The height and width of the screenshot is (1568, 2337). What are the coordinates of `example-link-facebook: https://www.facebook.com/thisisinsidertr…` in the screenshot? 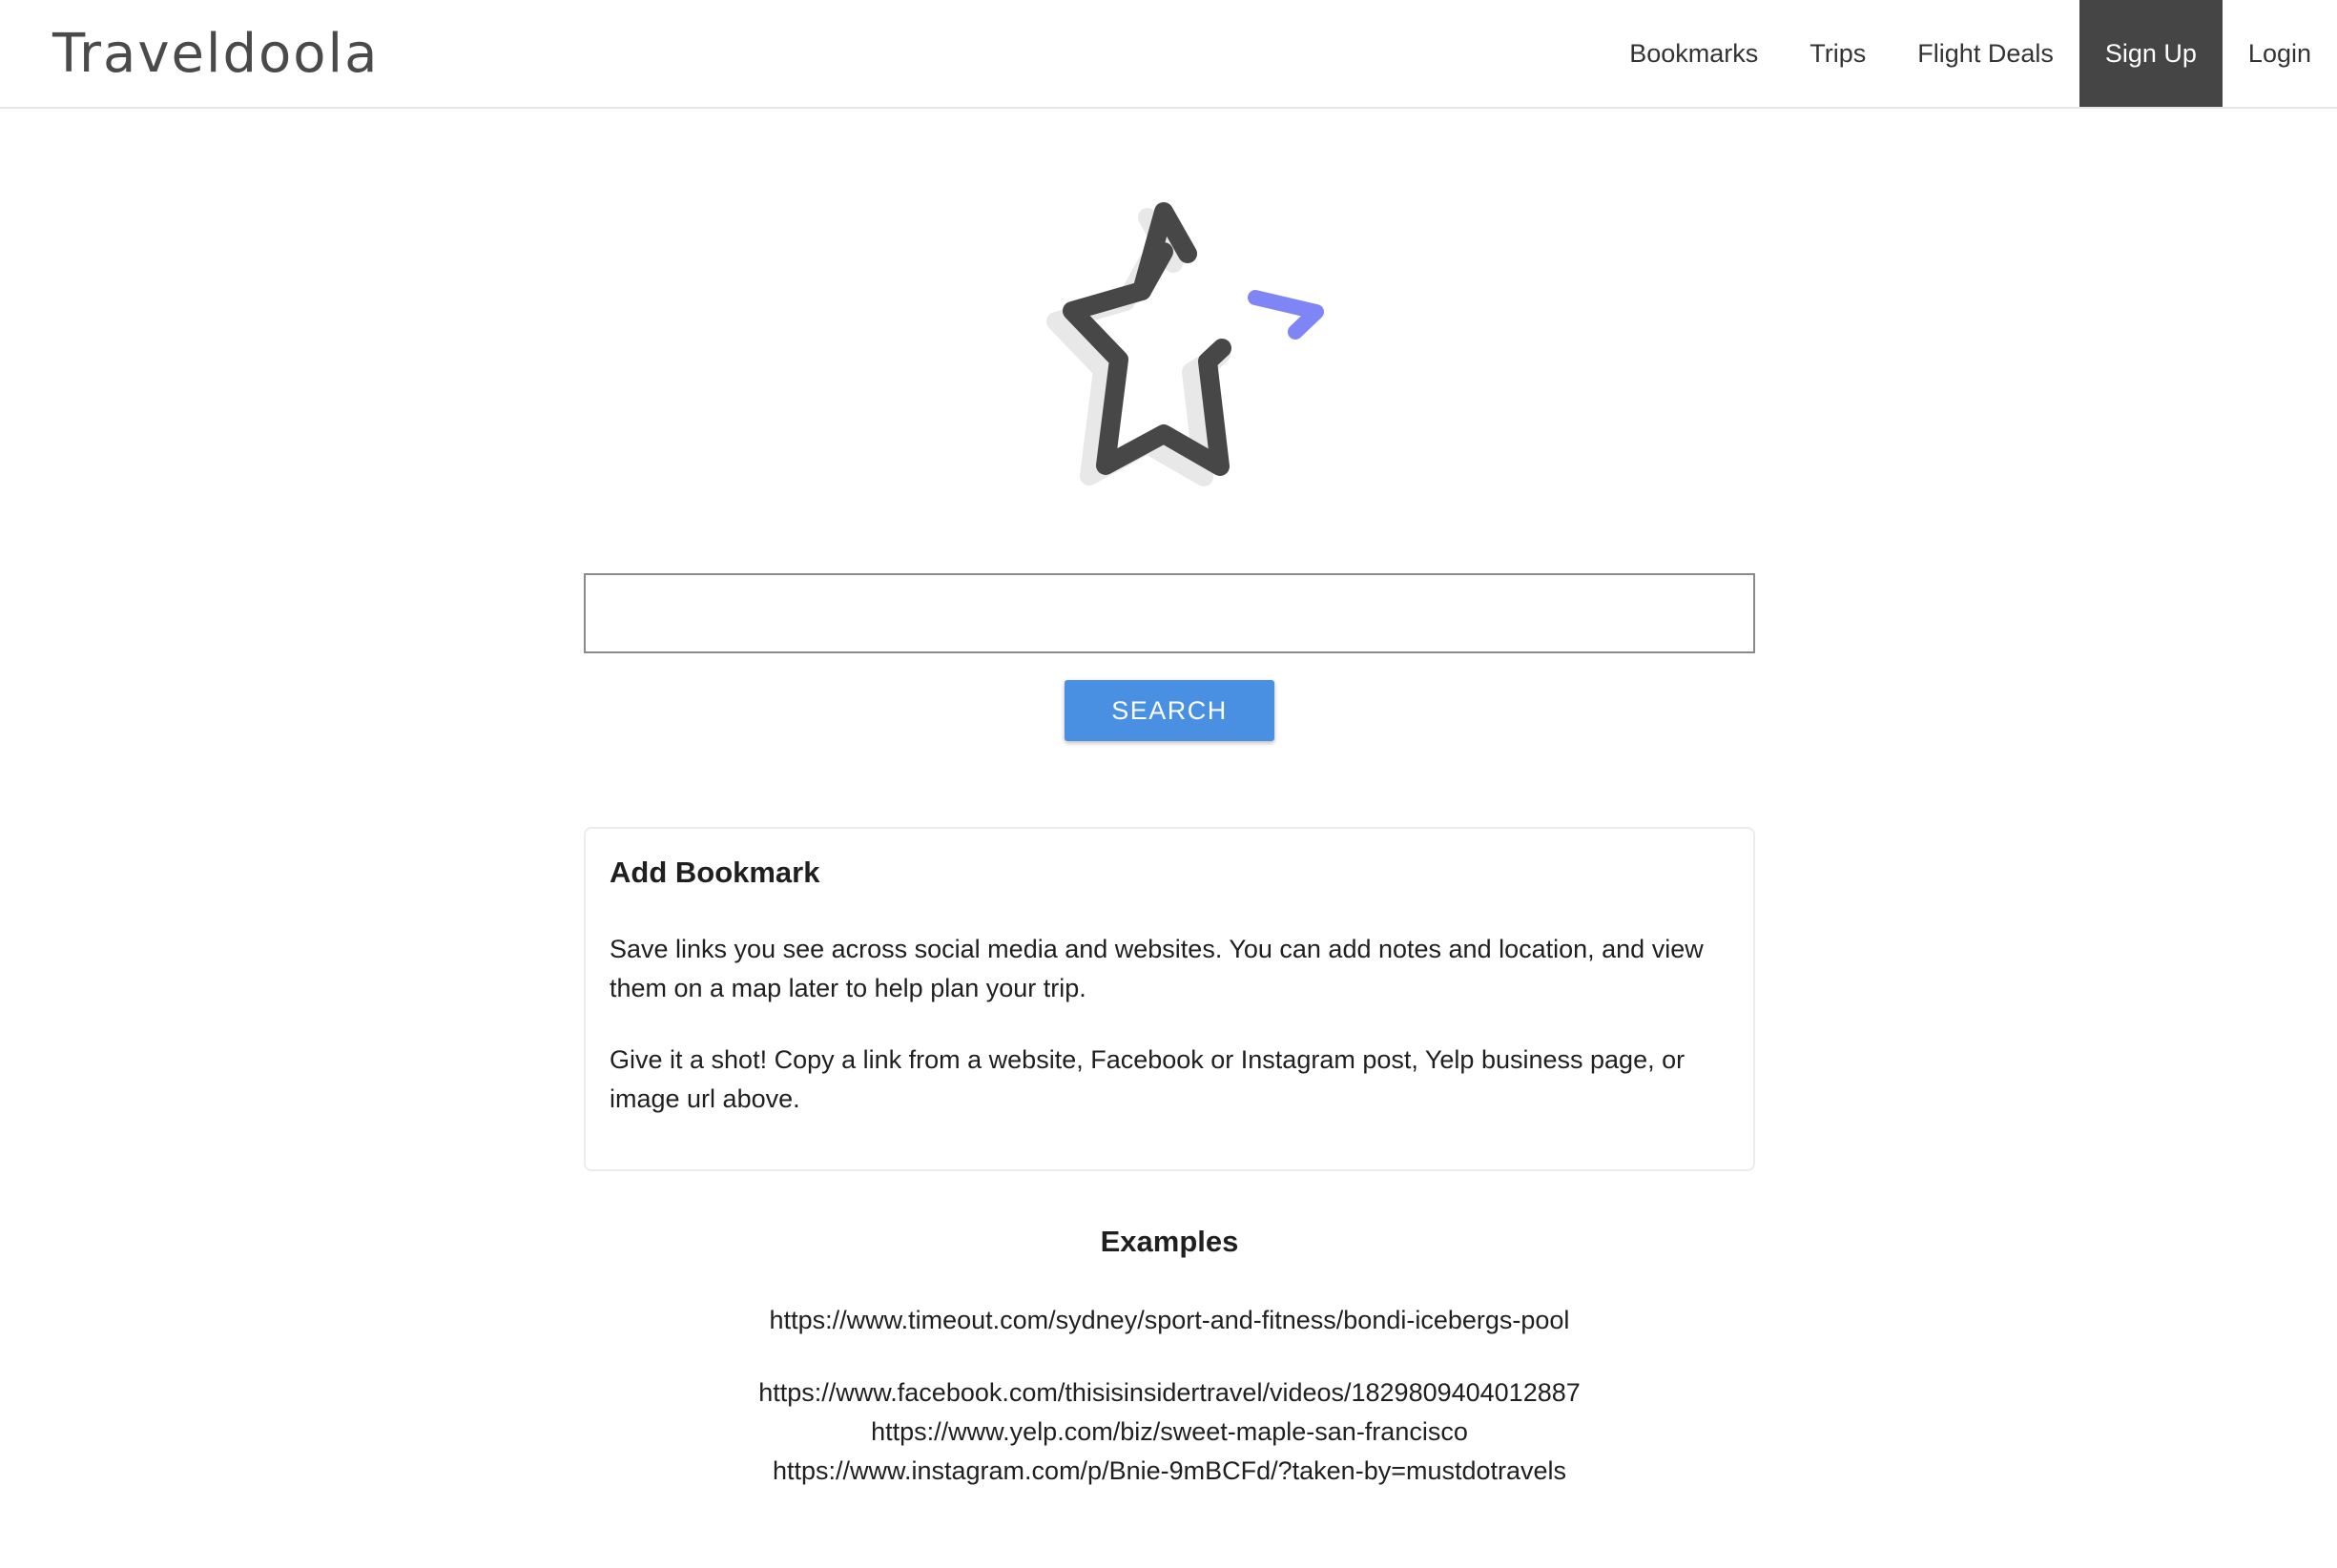 It's located at (1169, 1393).